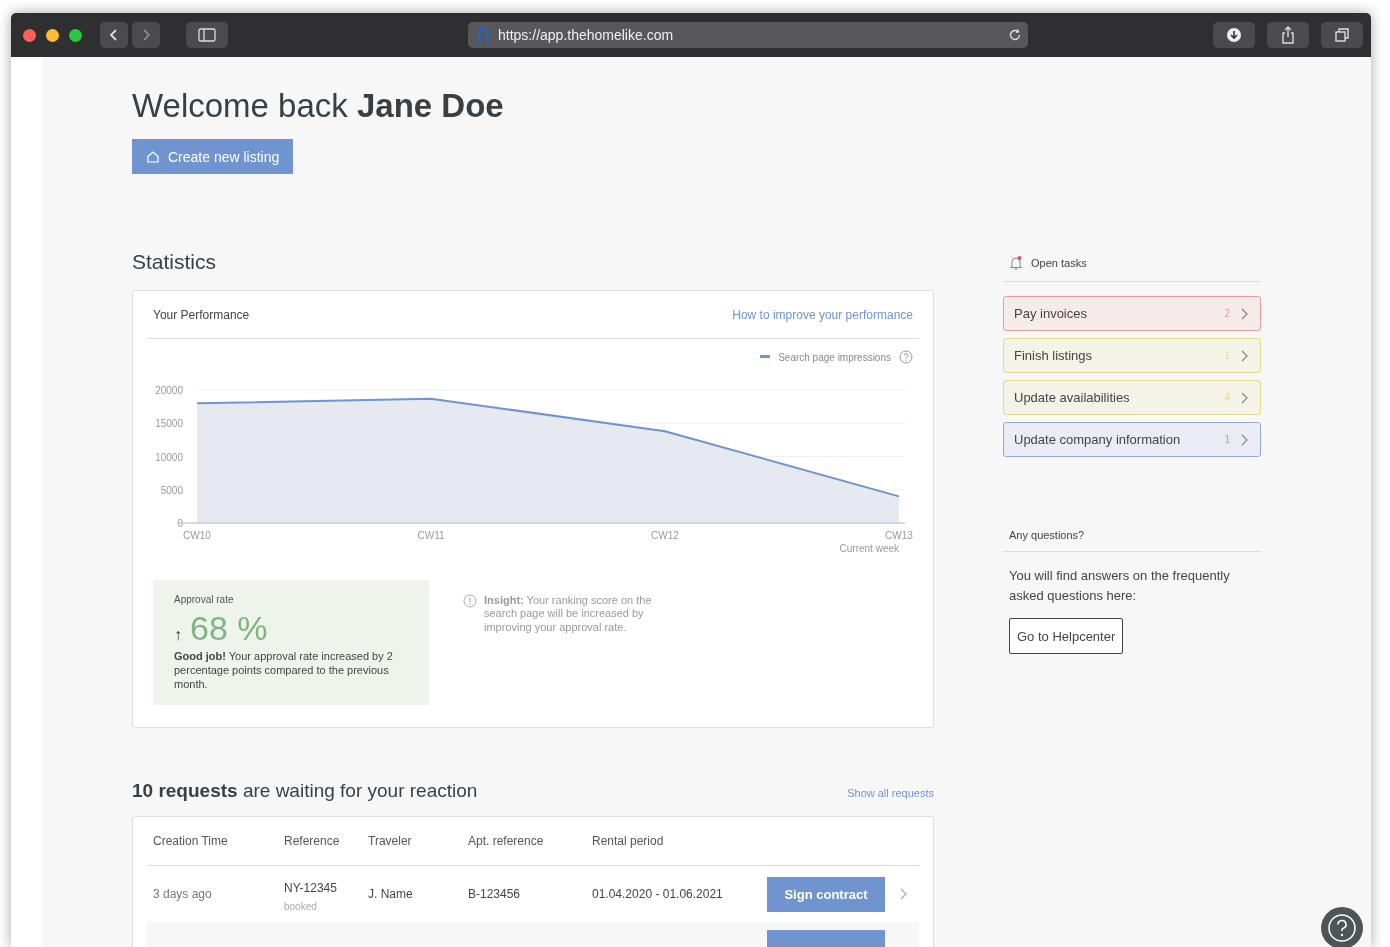 The height and width of the screenshot is (947, 1390). What do you see at coordinates (1132, 313) in the screenshot?
I see `task-item: Pay invoices 2` at bounding box center [1132, 313].